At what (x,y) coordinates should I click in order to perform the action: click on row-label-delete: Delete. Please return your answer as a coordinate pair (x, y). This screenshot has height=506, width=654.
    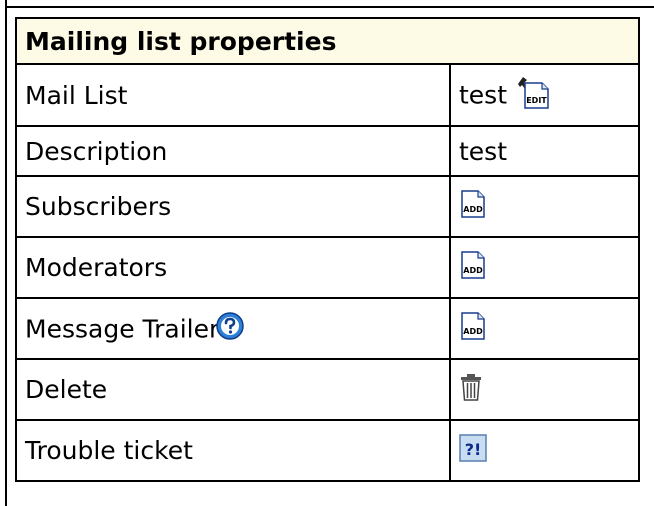
    Looking at the image, I should click on (233, 389).